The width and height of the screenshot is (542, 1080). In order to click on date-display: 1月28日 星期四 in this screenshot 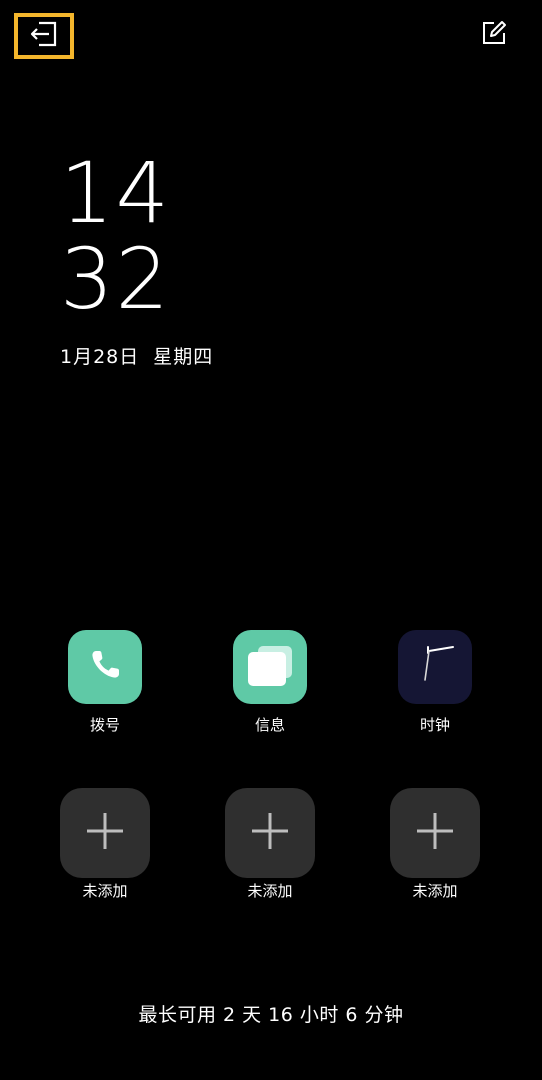, I will do `click(136, 355)`.